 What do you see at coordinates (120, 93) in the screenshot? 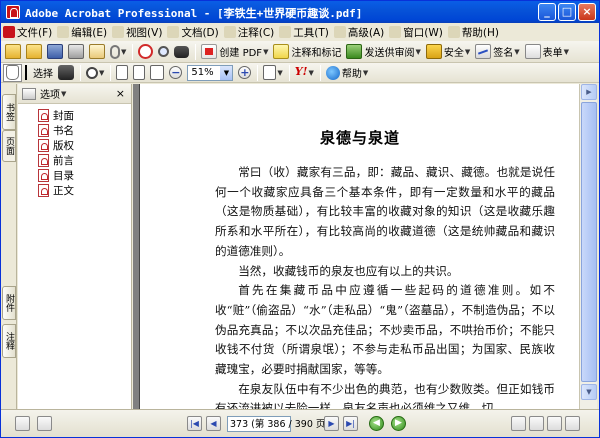
I see `close-panel-icon: ×` at bounding box center [120, 93].